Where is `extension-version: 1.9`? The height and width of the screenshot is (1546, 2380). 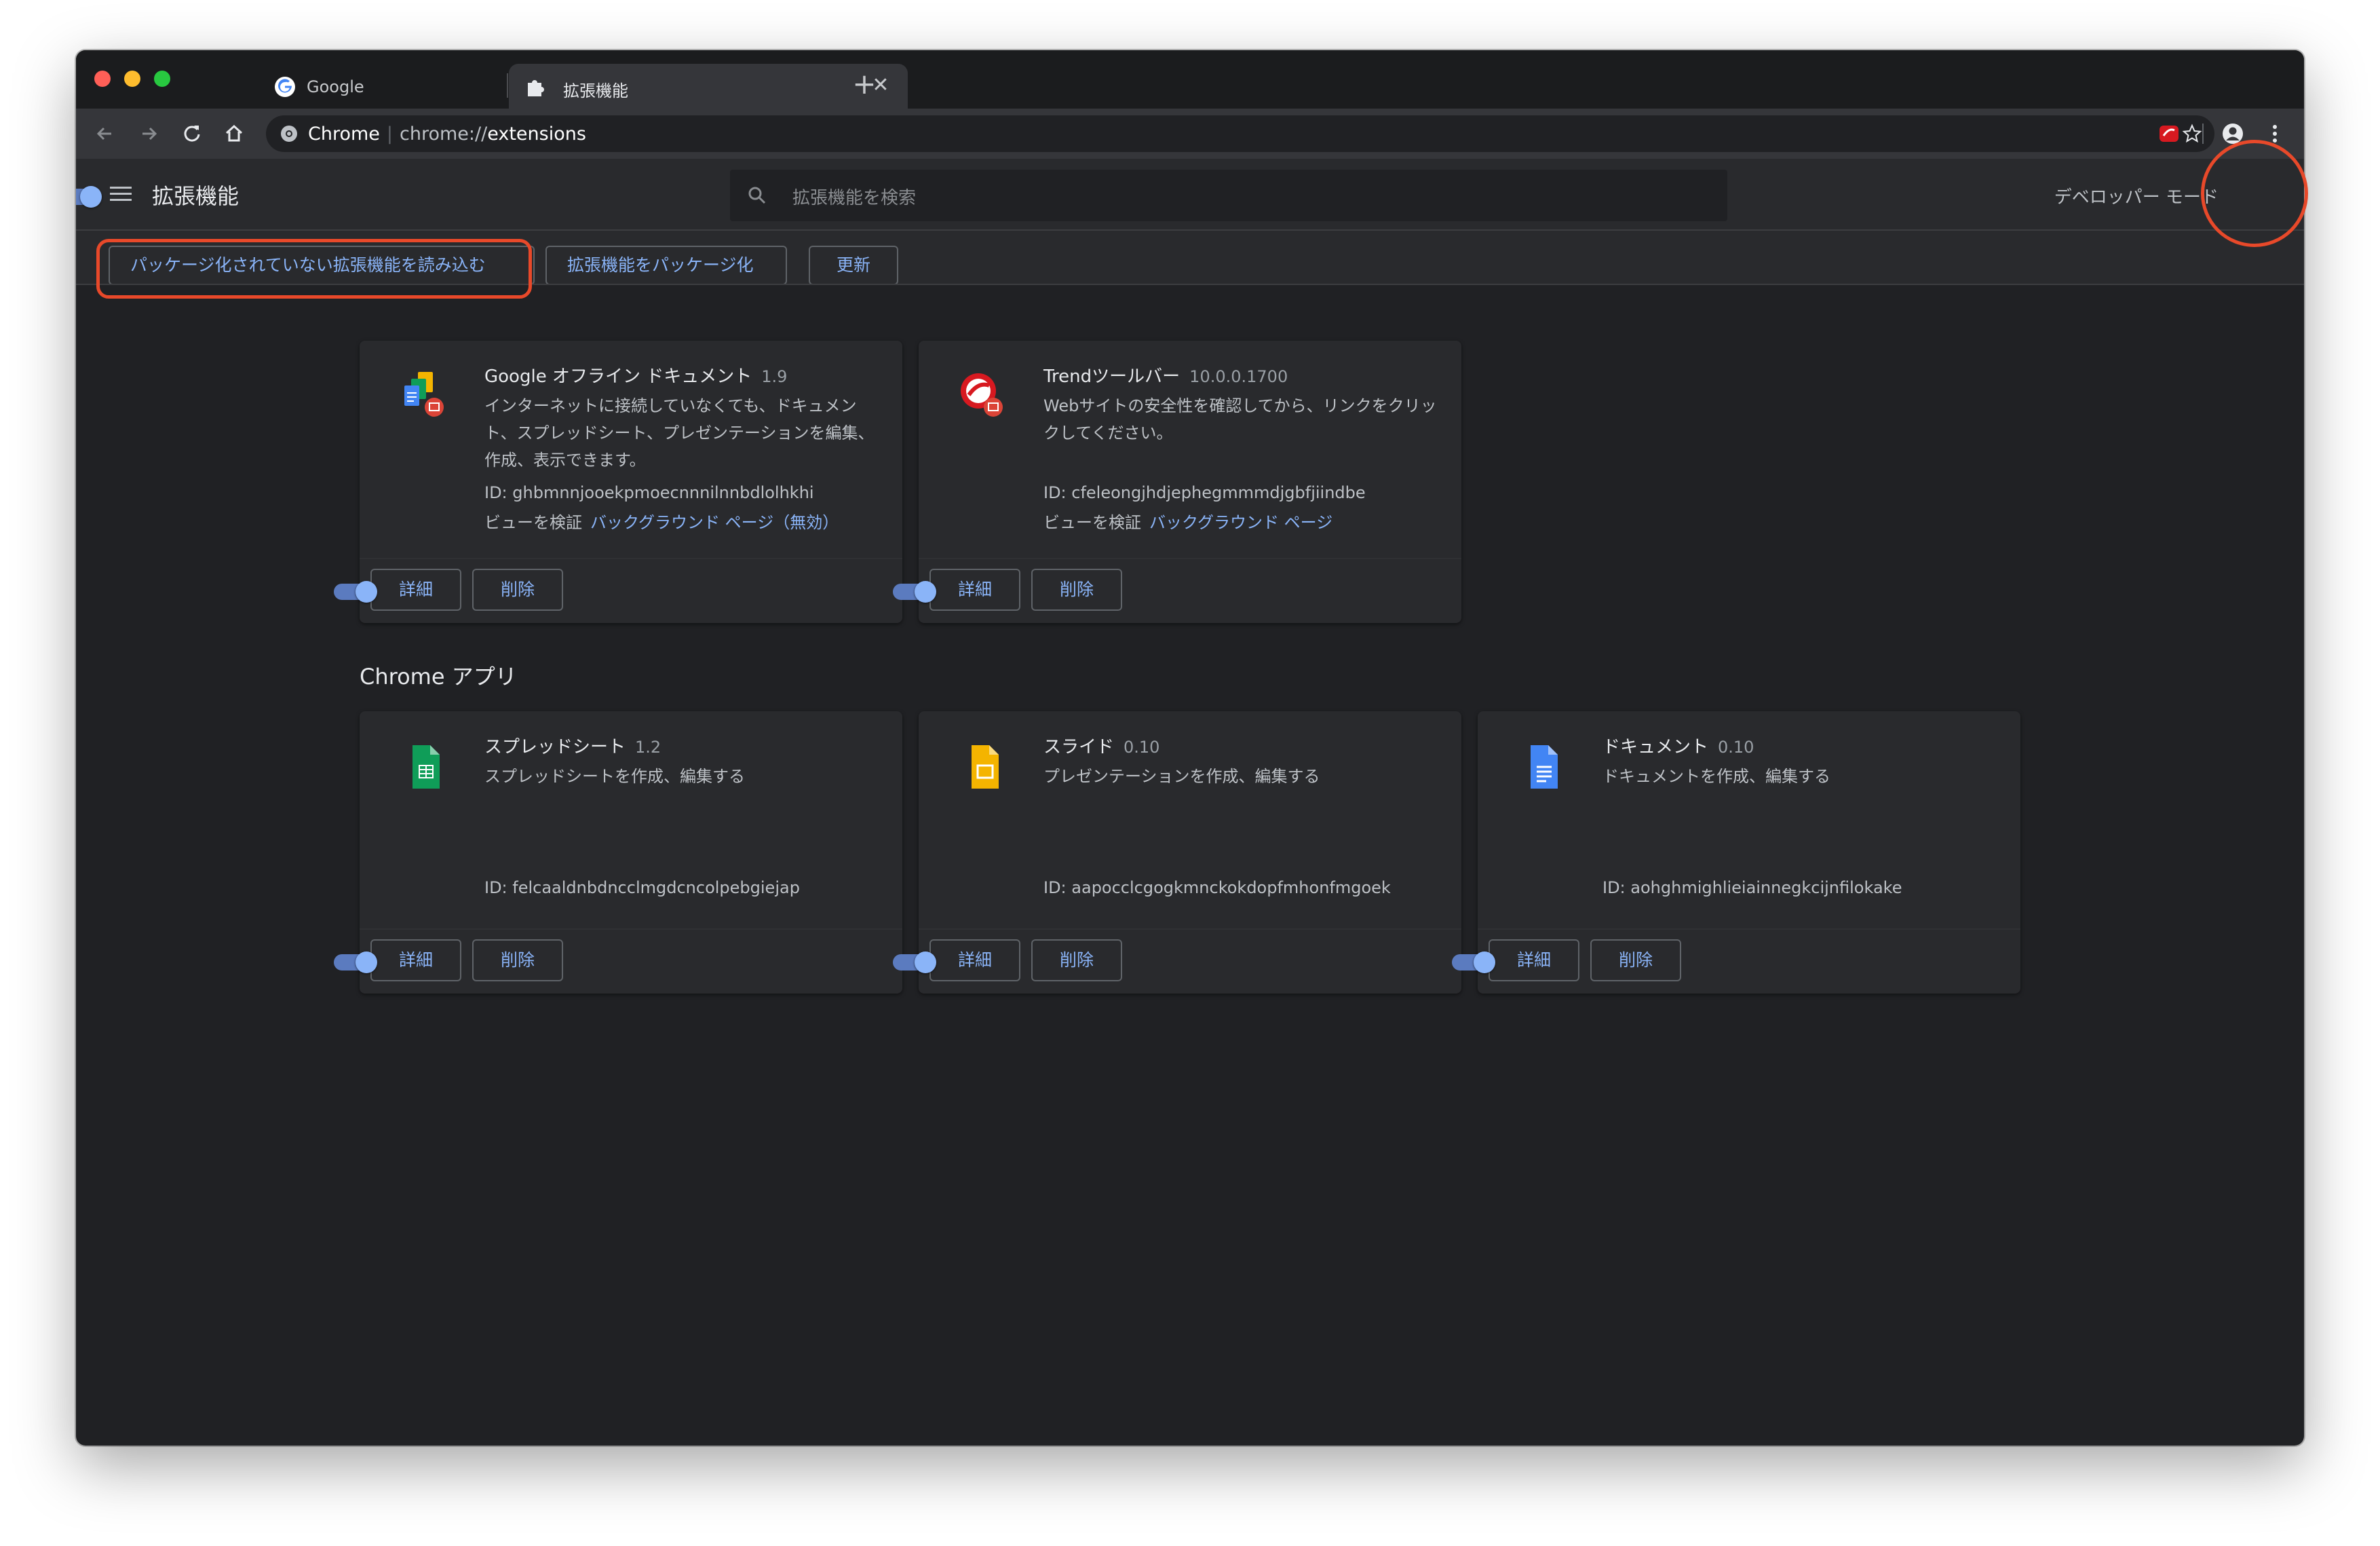 extension-version: 1.9 is located at coordinates (775, 376).